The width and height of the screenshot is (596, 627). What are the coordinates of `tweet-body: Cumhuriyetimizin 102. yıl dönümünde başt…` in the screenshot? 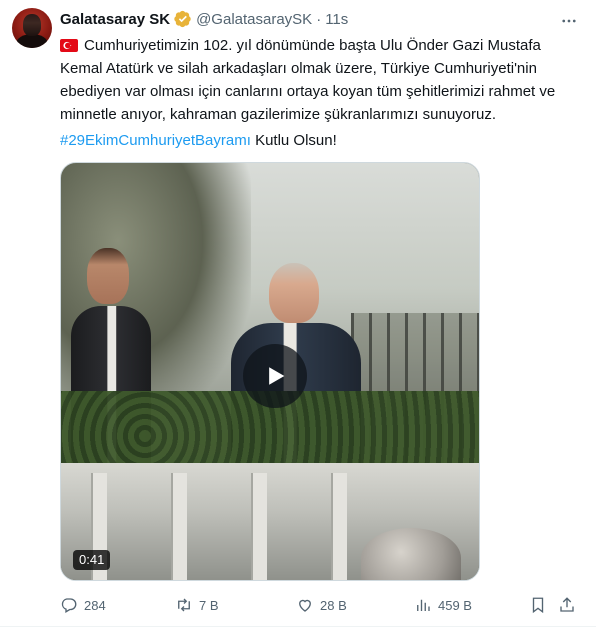 It's located at (308, 80).